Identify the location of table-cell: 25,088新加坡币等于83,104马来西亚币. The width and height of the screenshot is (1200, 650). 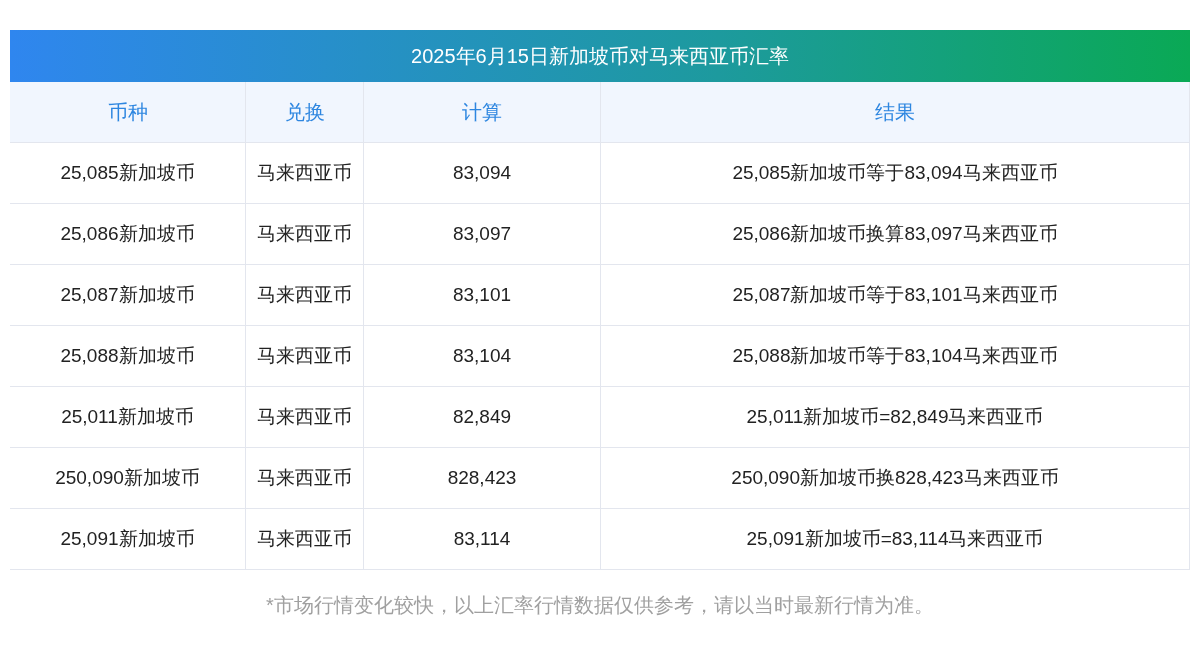
(894, 356).